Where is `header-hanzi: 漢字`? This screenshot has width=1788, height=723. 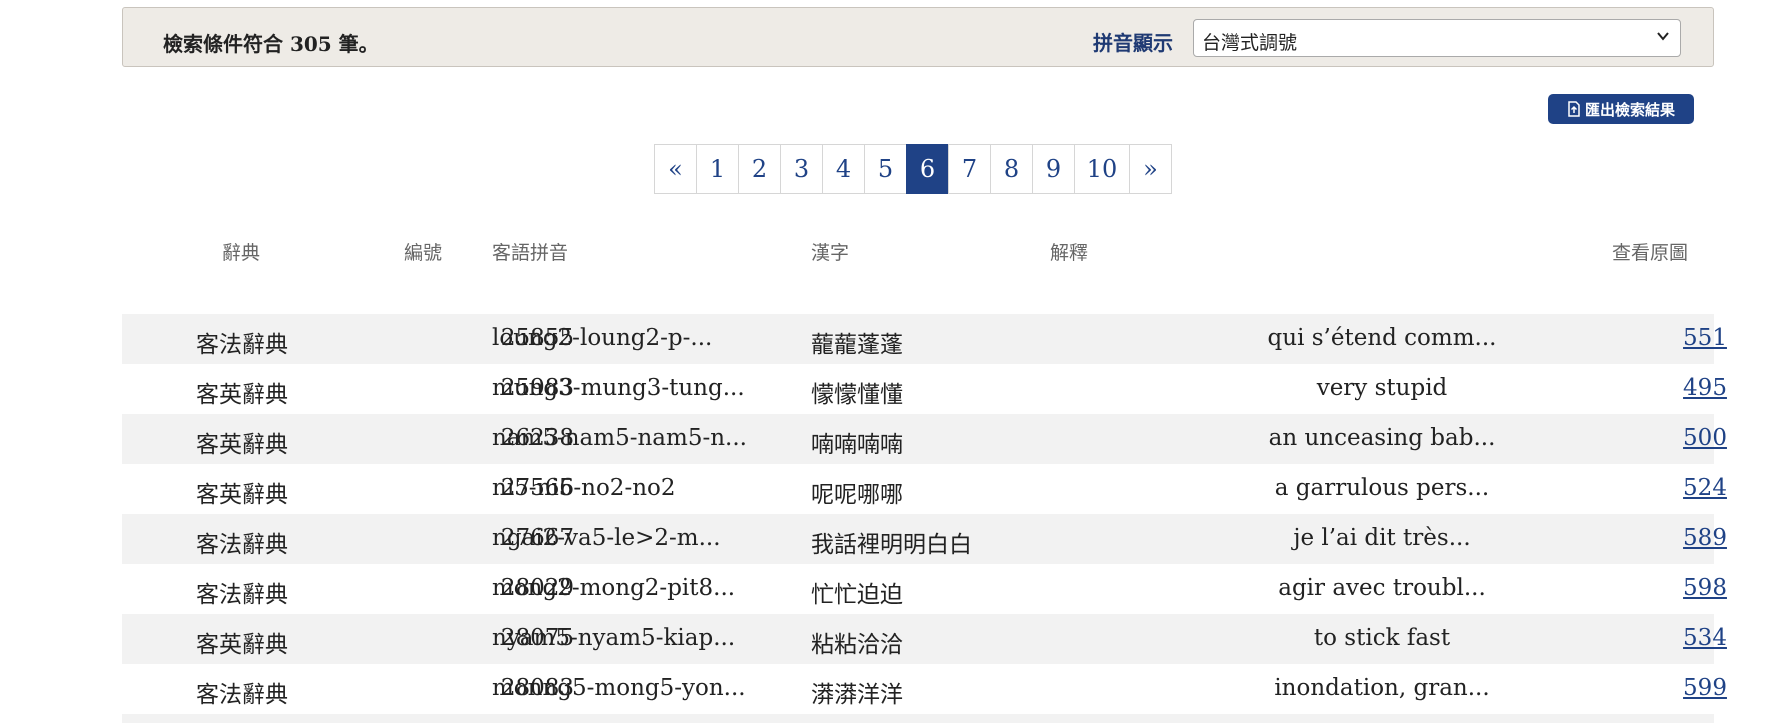 header-hanzi: 漢字 is located at coordinates (830, 253).